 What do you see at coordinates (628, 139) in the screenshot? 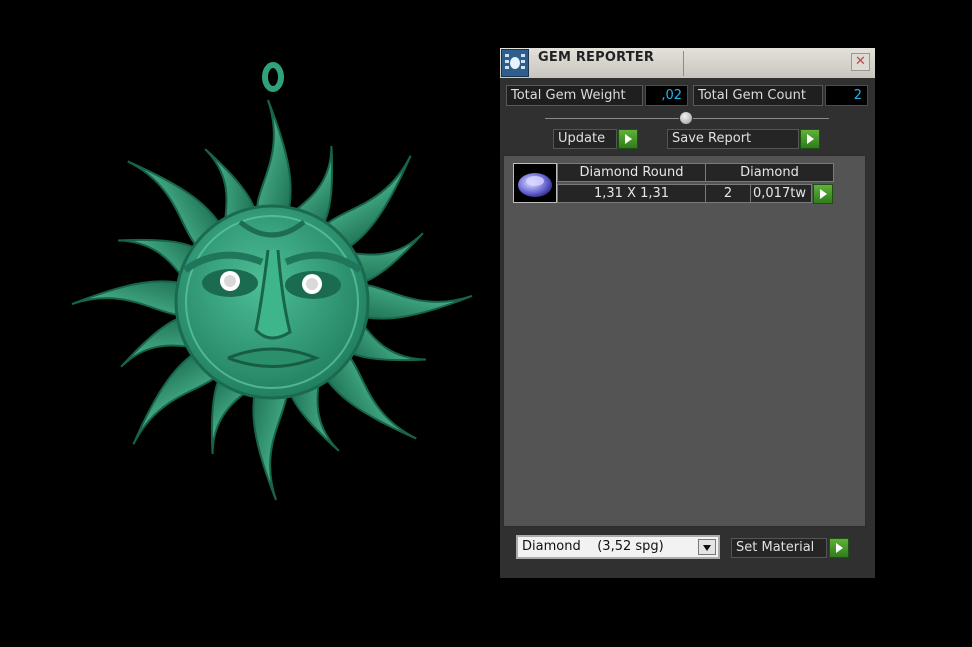
I see `update-go-icon` at bounding box center [628, 139].